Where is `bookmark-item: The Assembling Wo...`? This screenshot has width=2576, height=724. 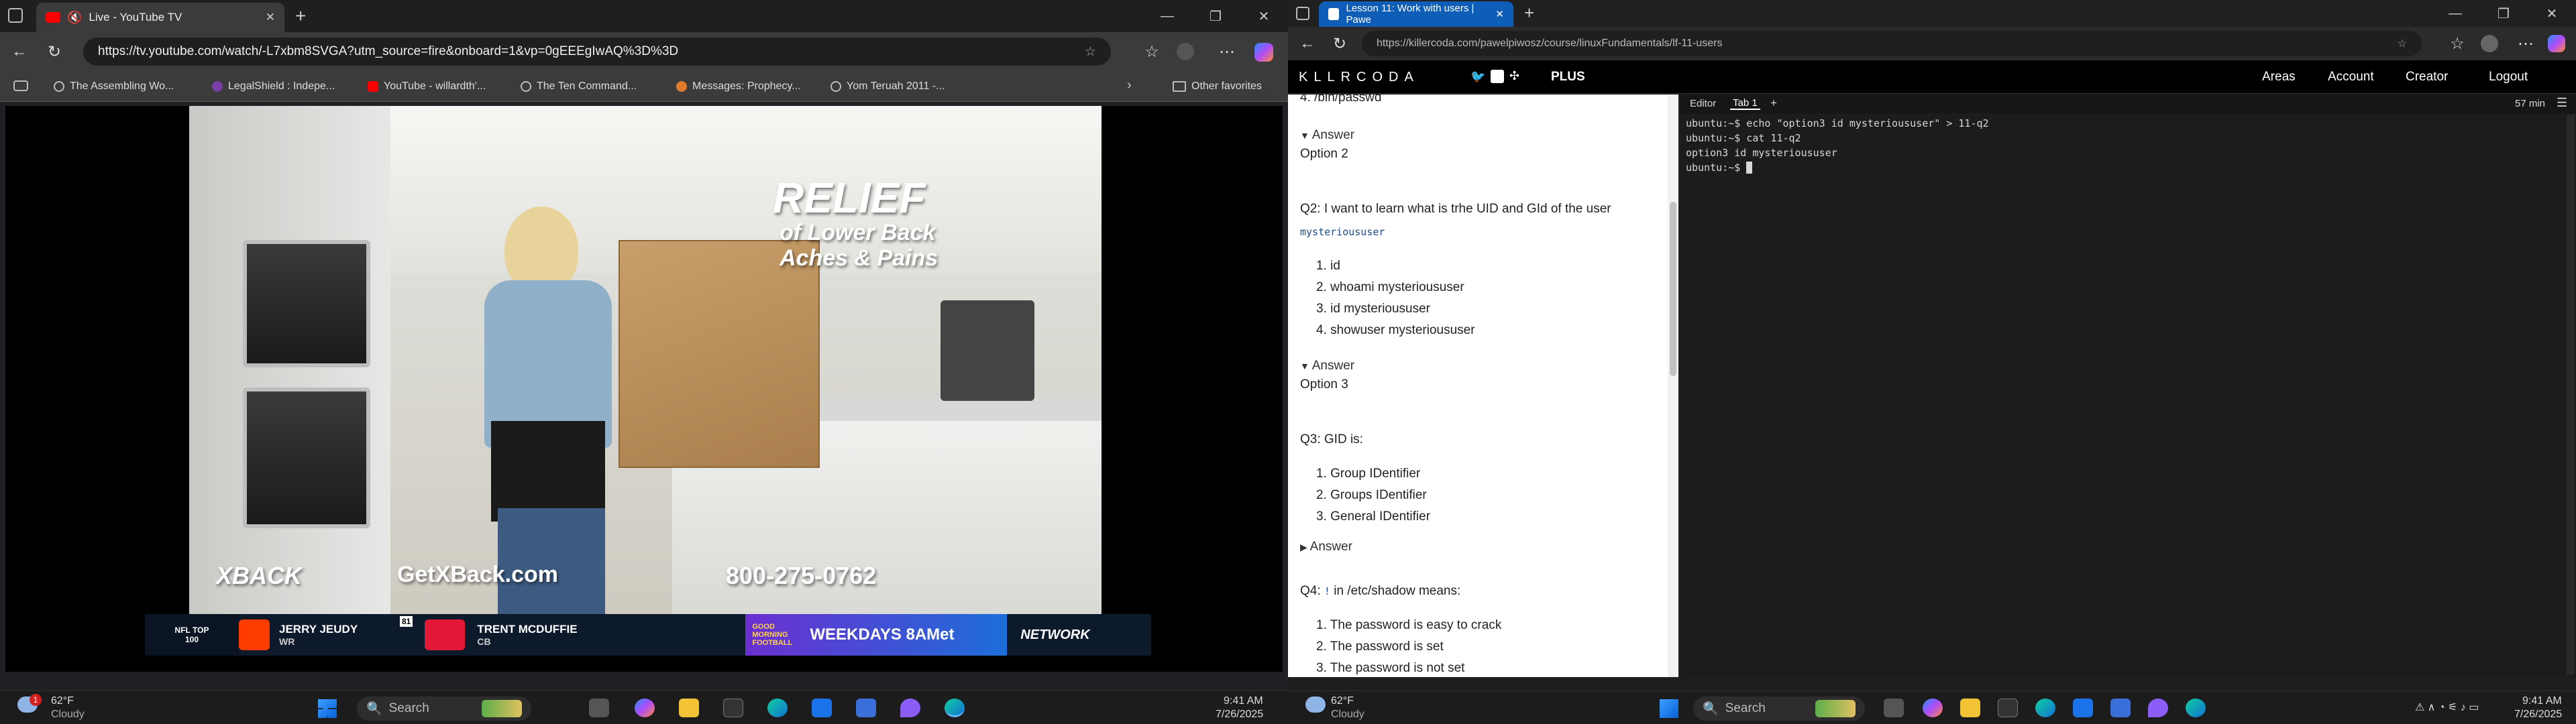
bookmark-item: The Assembling Wo... is located at coordinates (114, 86).